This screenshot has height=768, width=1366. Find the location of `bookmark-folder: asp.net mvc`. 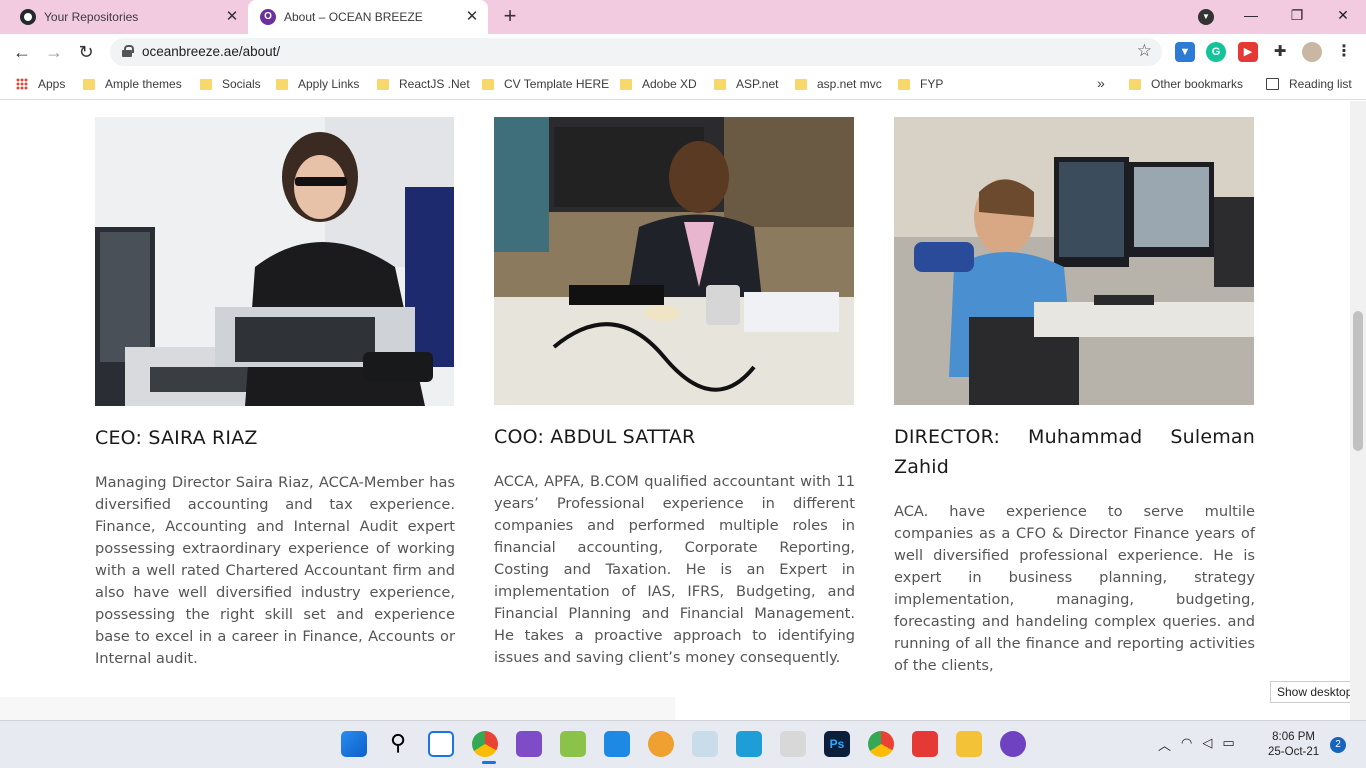

bookmark-folder: asp.net mvc is located at coordinates (838, 84).